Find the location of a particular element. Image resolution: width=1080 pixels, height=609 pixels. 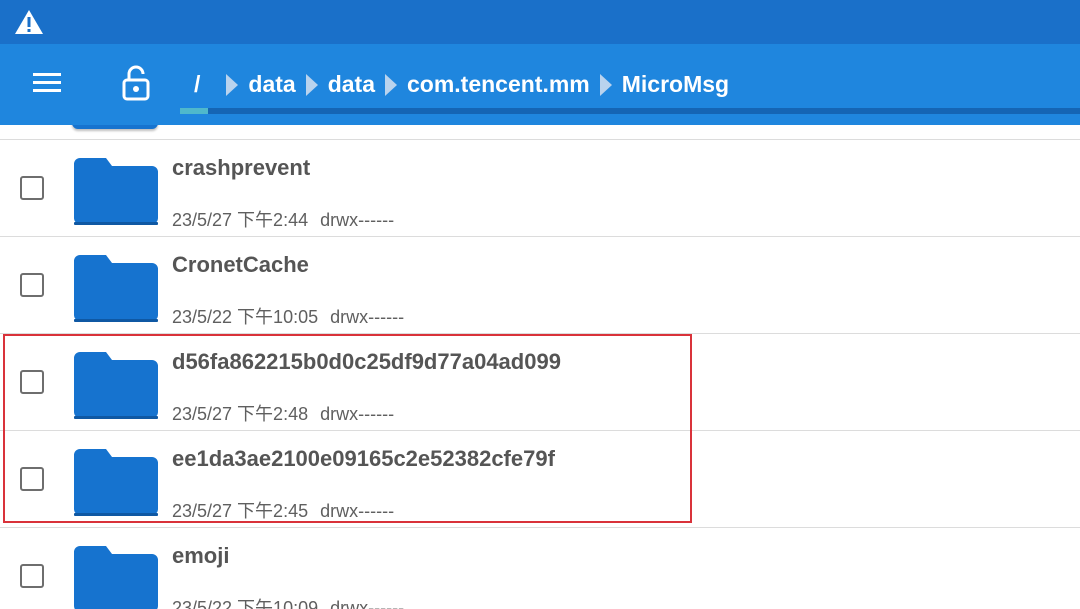

status-bar is located at coordinates (540, 22).